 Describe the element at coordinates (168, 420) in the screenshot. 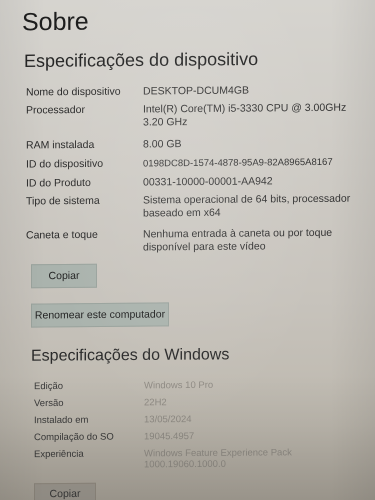

I see `win-value: 13/05/2024` at that location.